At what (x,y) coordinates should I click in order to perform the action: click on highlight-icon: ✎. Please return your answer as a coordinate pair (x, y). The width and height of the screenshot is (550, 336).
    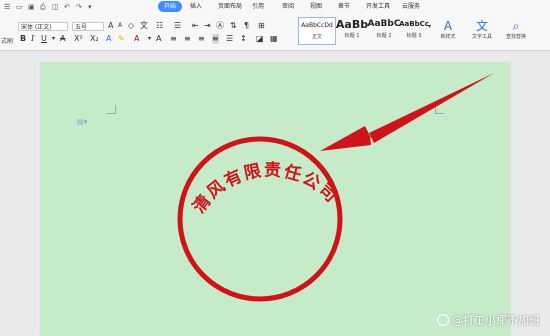
    Looking at the image, I should click on (121, 39).